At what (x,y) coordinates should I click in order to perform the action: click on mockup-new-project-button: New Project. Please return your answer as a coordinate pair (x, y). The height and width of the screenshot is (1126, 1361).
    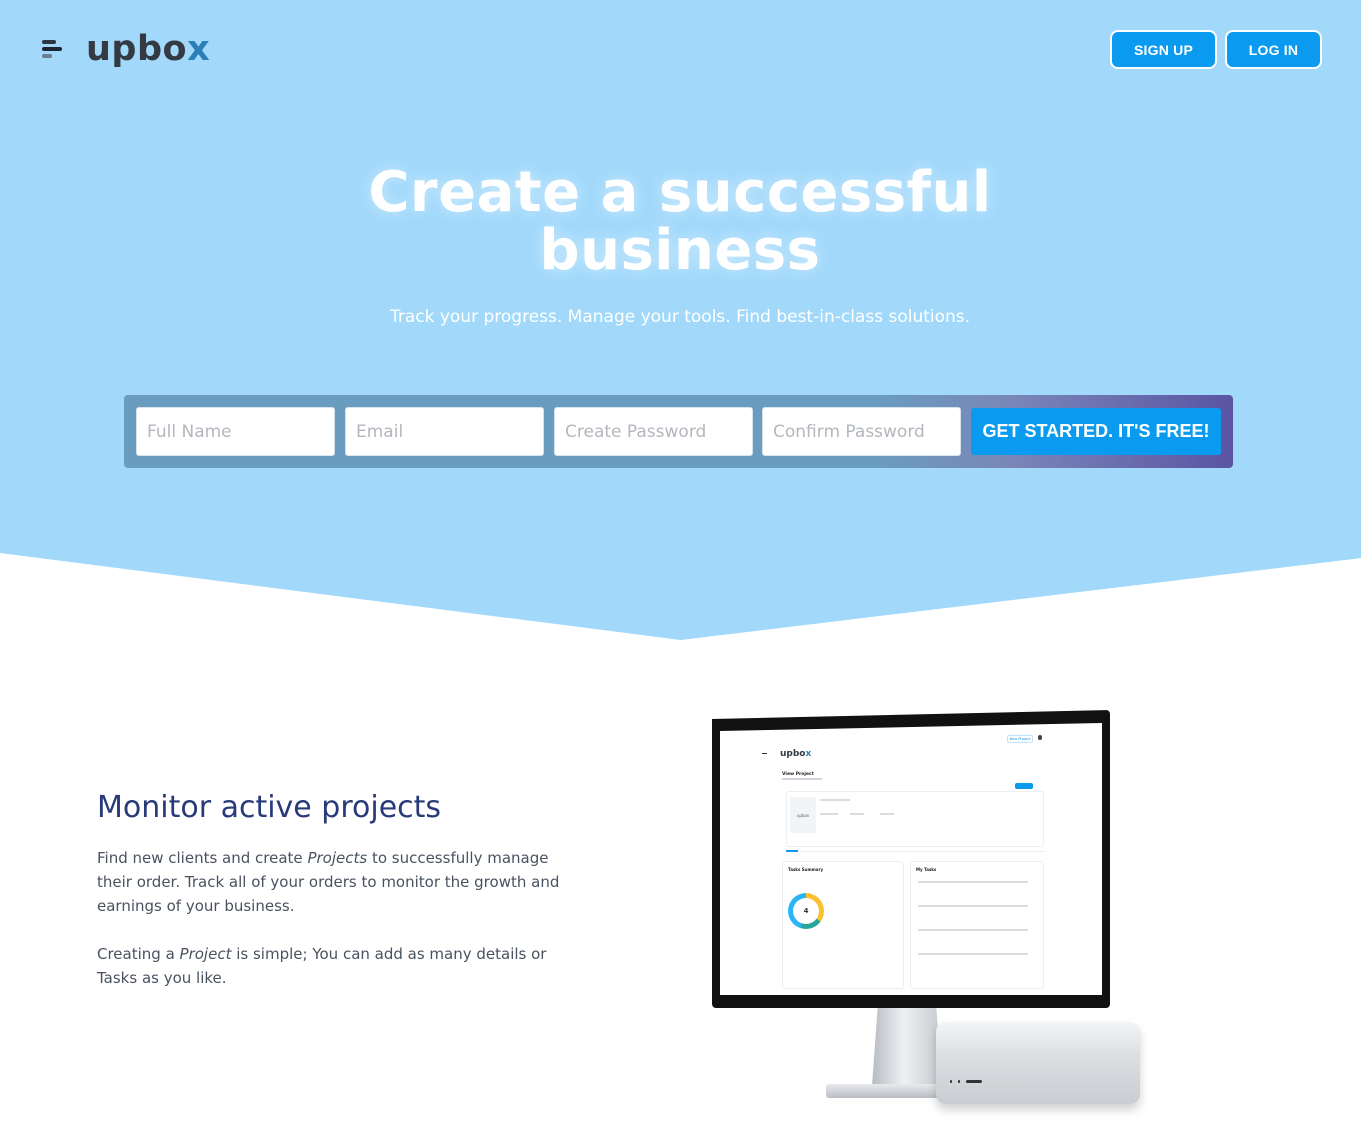
    Looking at the image, I should click on (1020, 739).